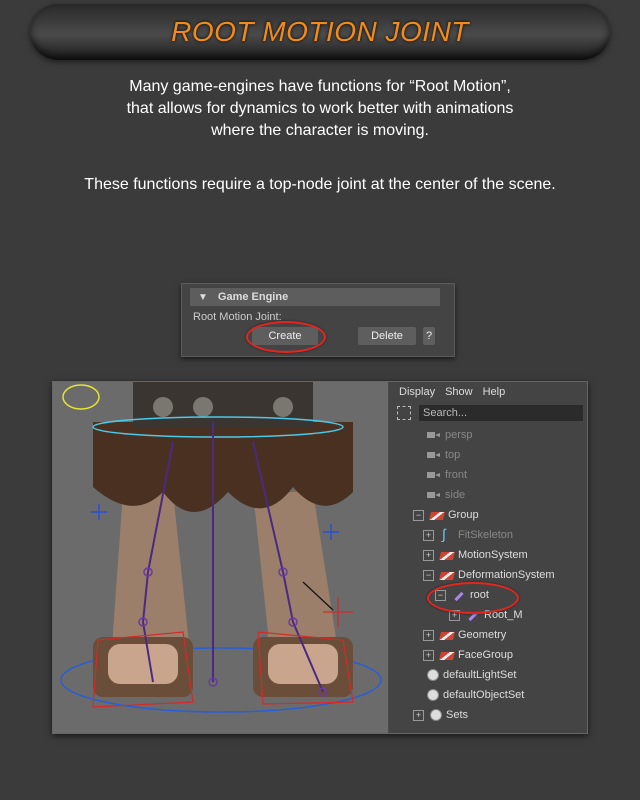 The width and height of the screenshot is (640, 800). I want to click on outliner-item-sets: + Sets, so click(440, 715).